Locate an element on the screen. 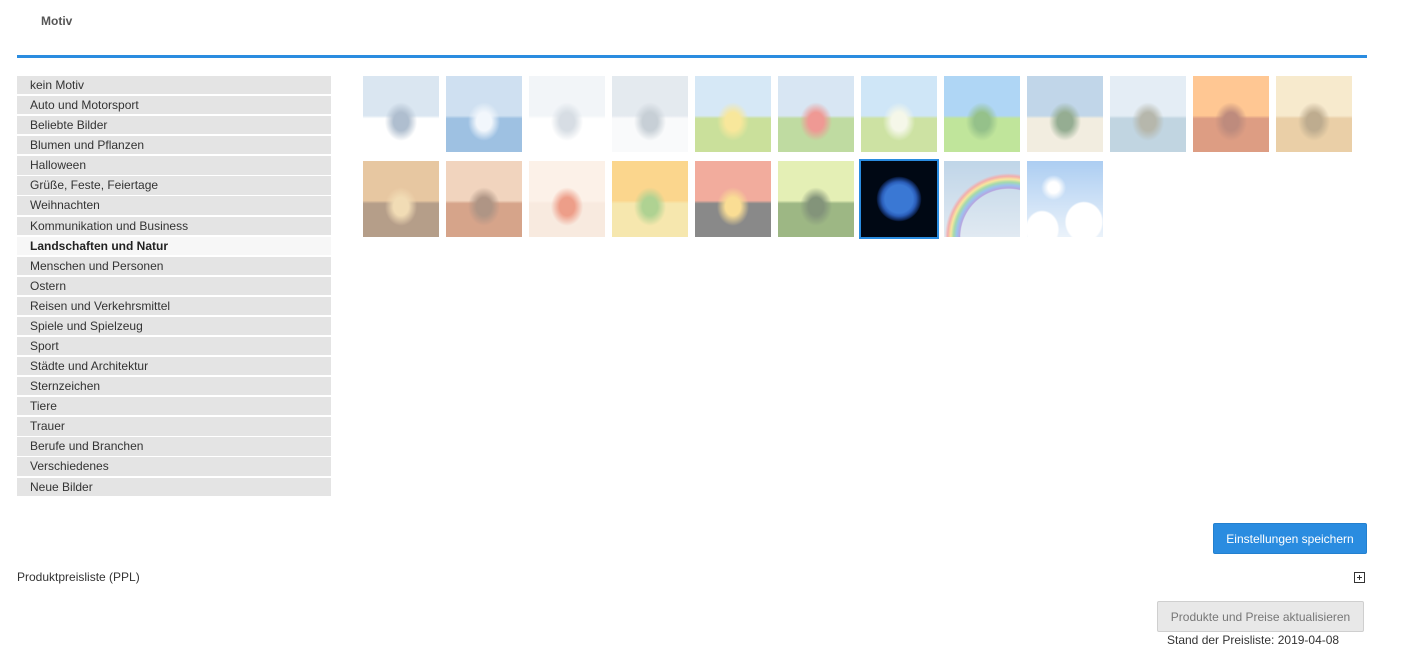  category-item: Beliebte Bilder is located at coordinates (174, 125).